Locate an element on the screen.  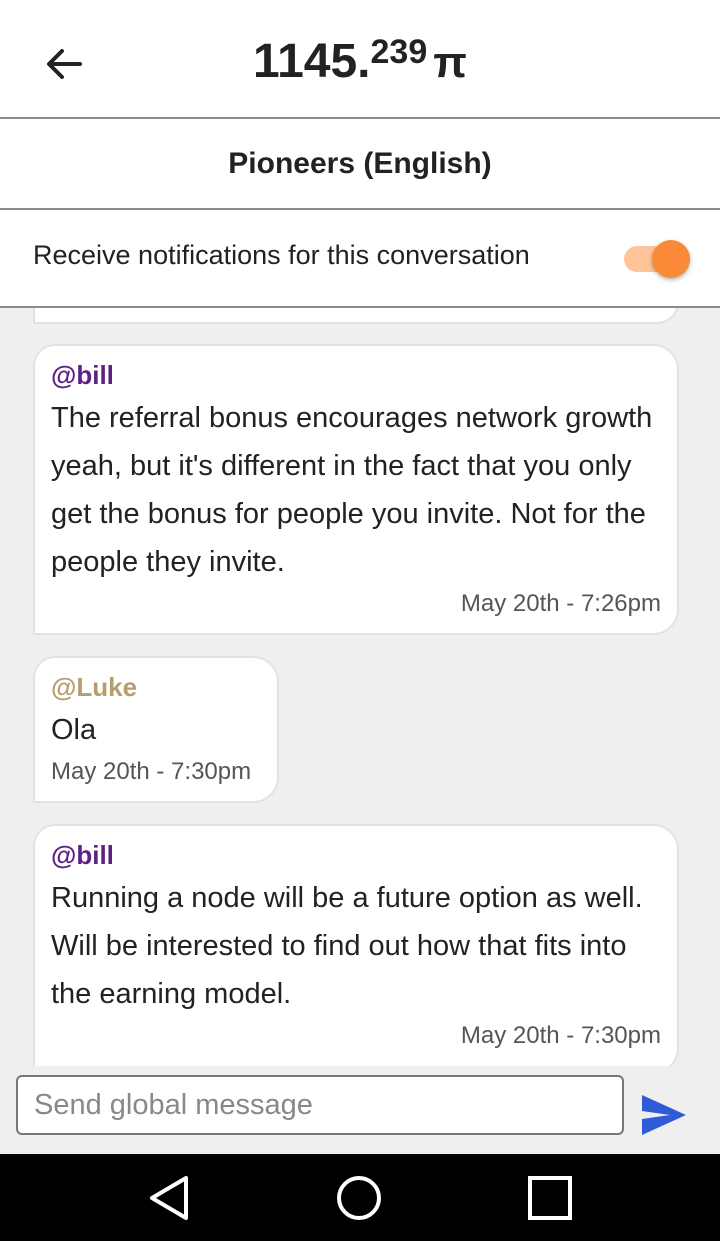
nav-recents-button is located at coordinates (550, 1198).